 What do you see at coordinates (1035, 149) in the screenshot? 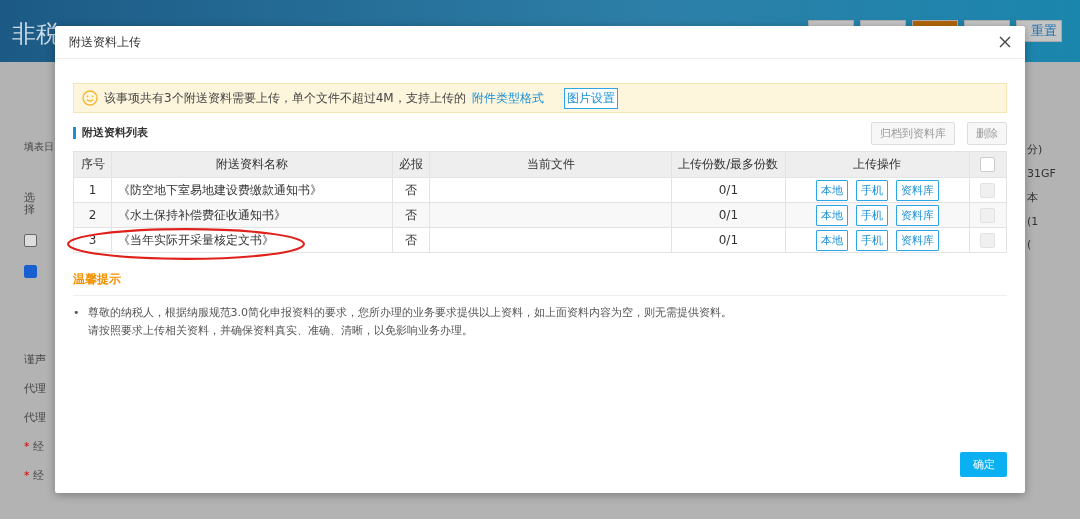
I see `table-cell-text: 分)` at bounding box center [1035, 149].